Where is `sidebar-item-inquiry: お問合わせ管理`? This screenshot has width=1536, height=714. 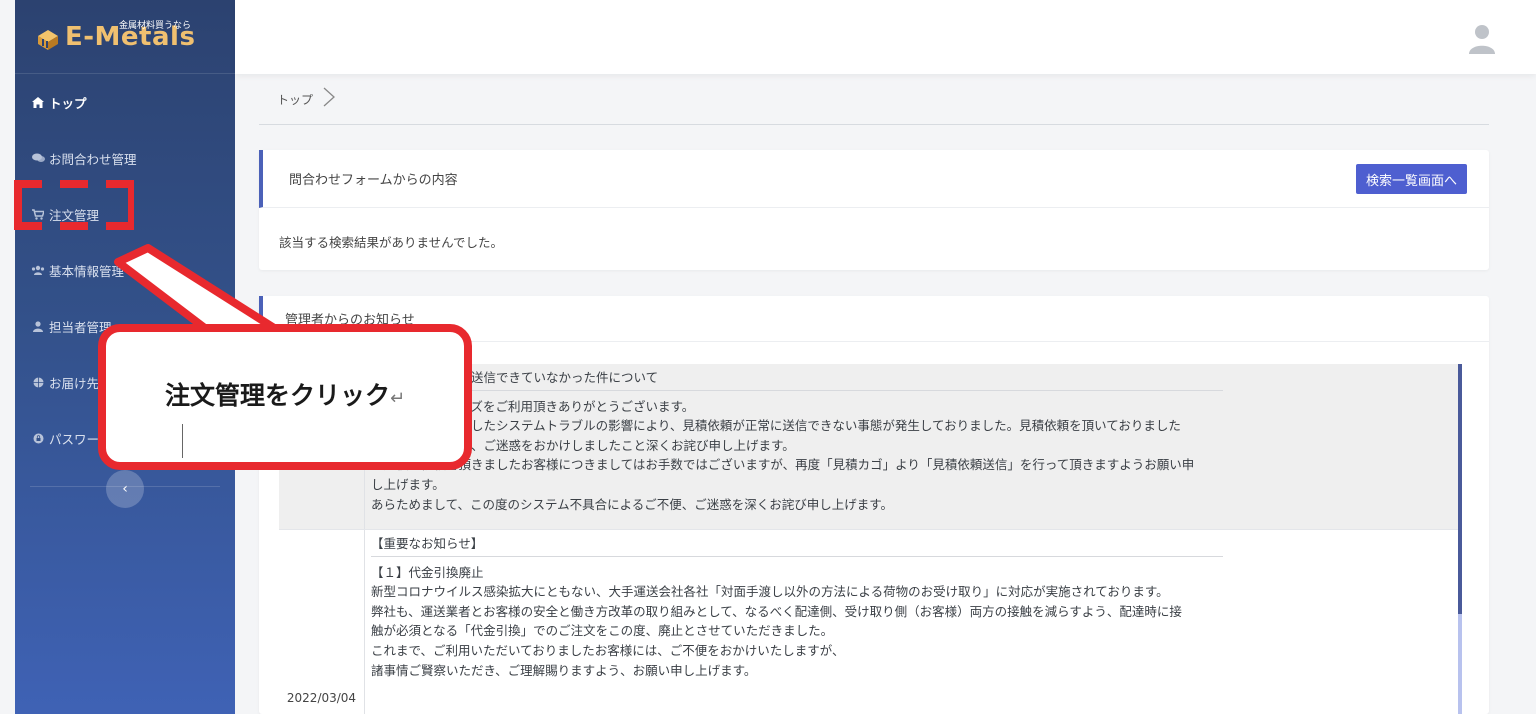
sidebar-item-inquiry: お問合わせ管理 is located at coordinates (125, 158).